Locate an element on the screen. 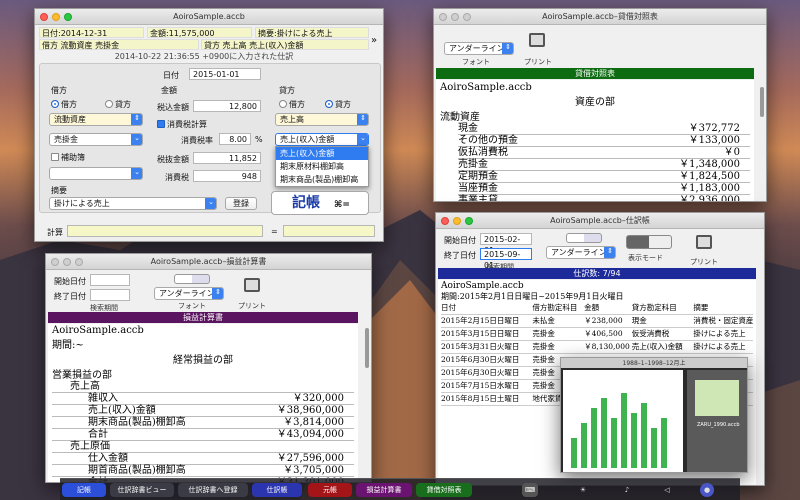  dock-dictionary-view: 仕訳辞書ビュー is located at coordinates (142, 490).